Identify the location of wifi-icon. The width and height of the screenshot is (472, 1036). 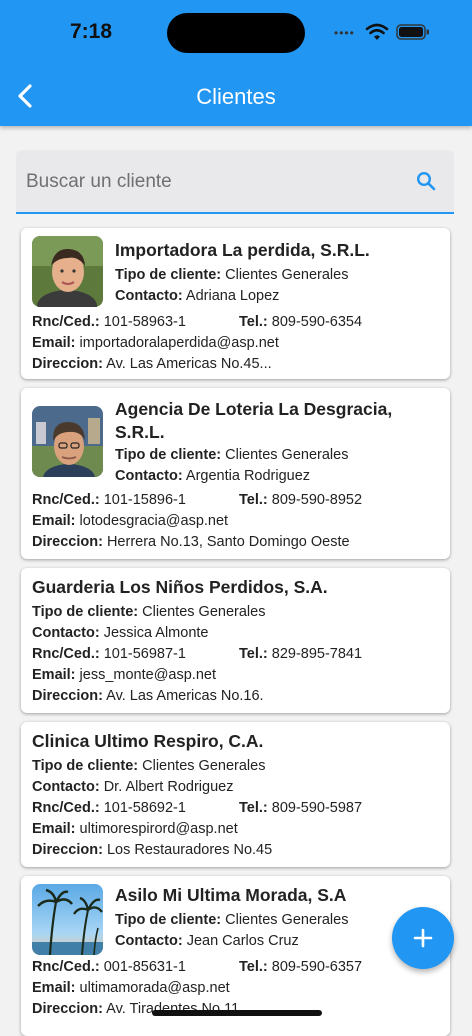
(377, 31).